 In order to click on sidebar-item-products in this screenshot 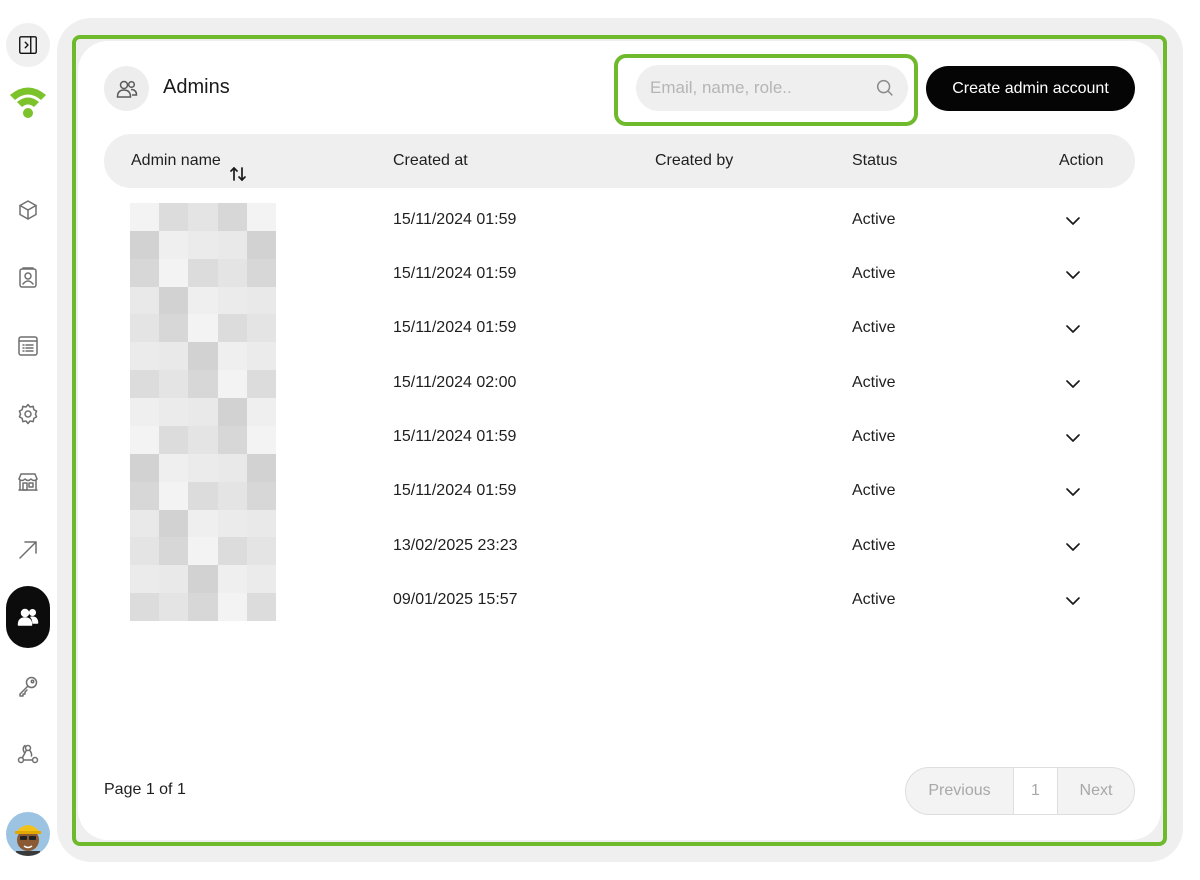, I will do `click(28, 210)`.